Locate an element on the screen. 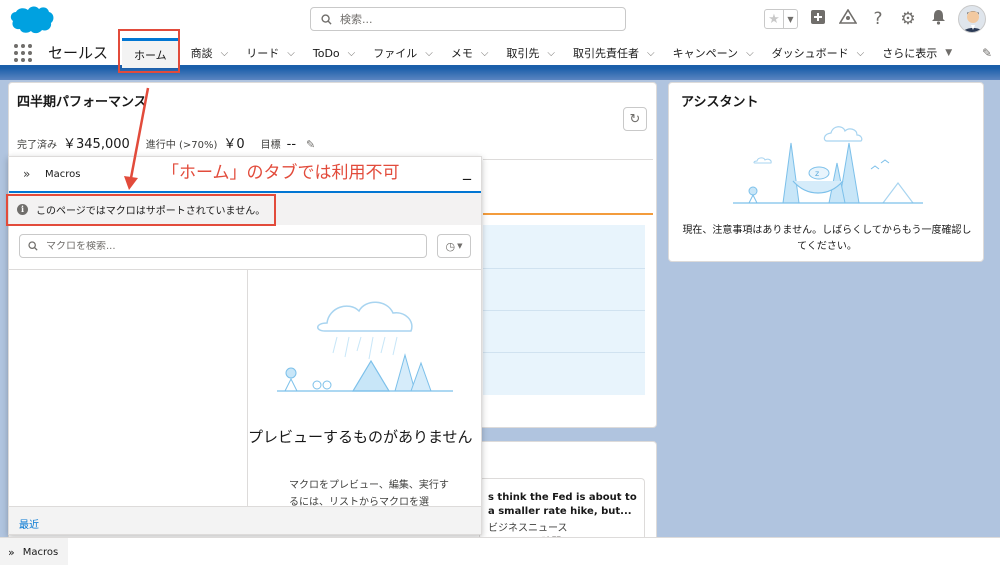 The image size is (1000, 565). macros-panel-title: Macros is located at coordinates (63, 174).